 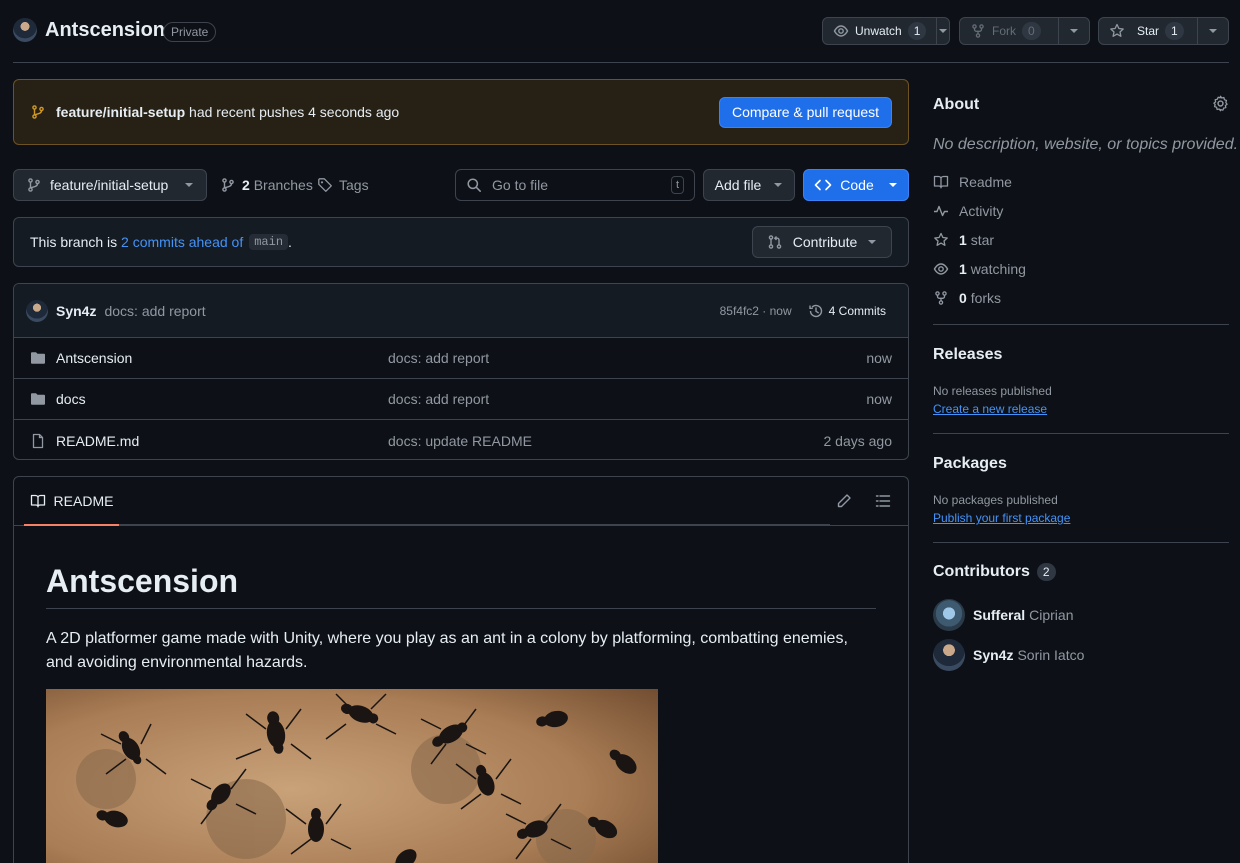 What do you see at coordinates (879, 358) in the screenshot?
I see `file-commit-time: now` at bounding box center [879, 358].